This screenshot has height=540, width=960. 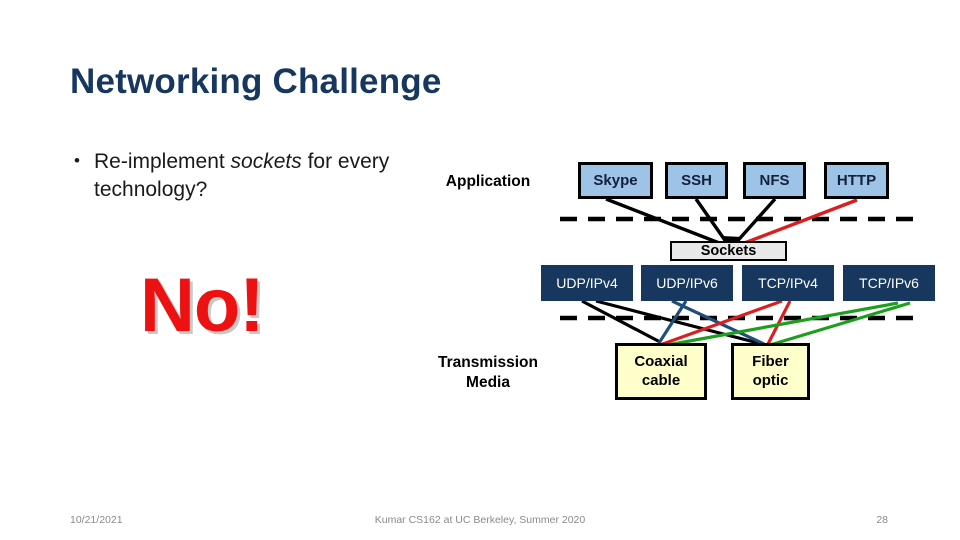 I want to click on app-node-nfs: NFS, so click(x=774, y=180).